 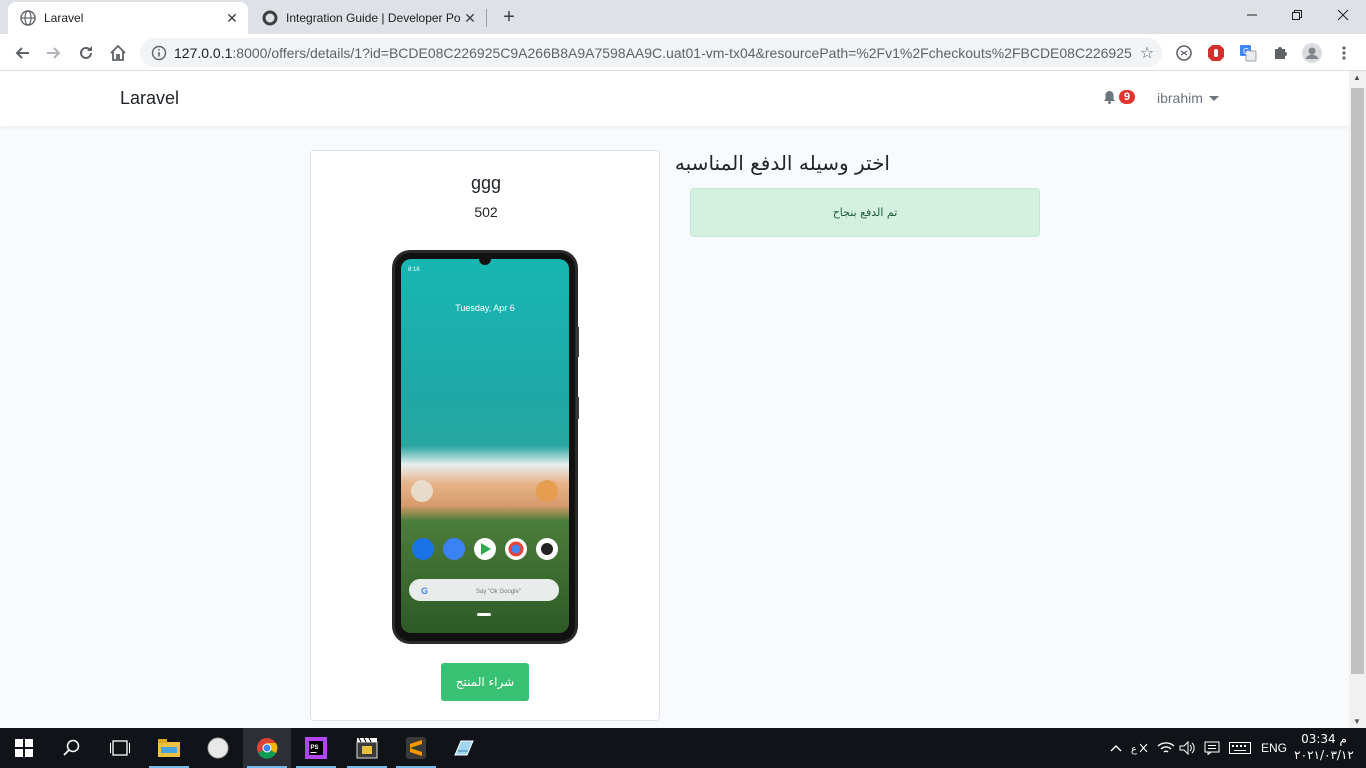 I want to click on chevron-up-icon, so click(x=1116, y=748).